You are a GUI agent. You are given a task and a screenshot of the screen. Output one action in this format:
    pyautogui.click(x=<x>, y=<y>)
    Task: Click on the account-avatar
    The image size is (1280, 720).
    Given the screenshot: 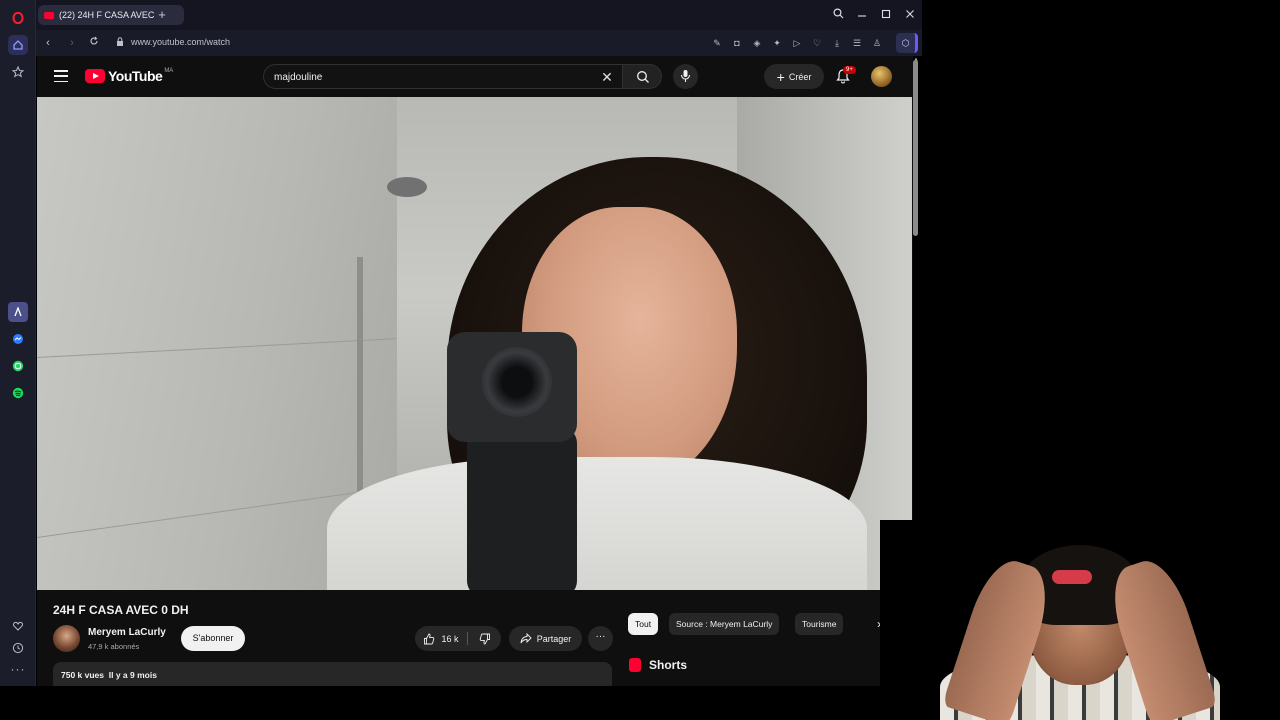 What is the action you would take?
    pyautogui.click(x=881, y=76)
    